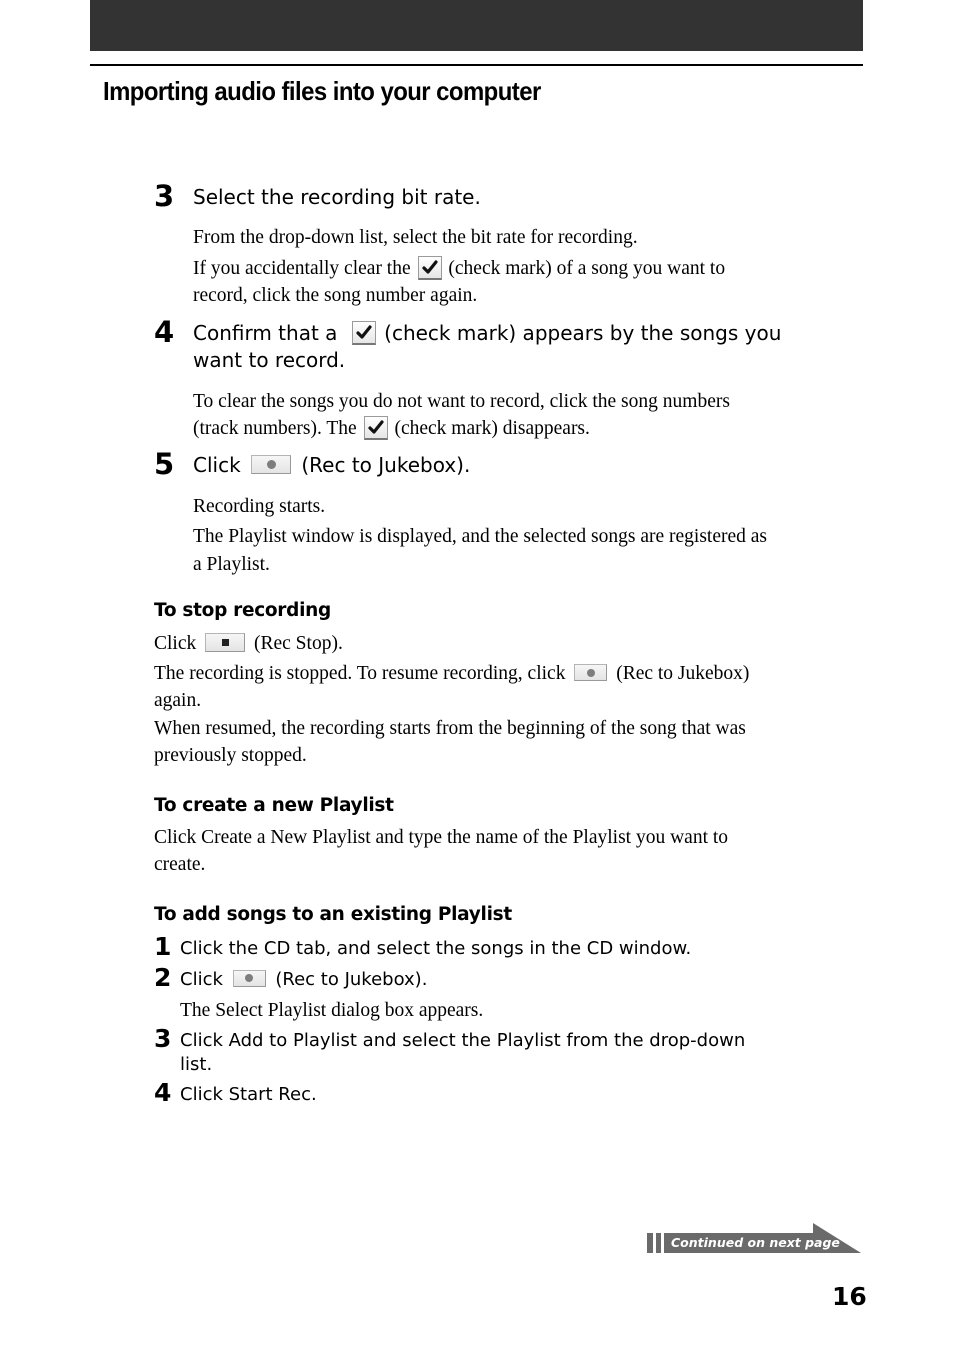  Describe the element at coordinates (178, 700) in the screenshot. I see `paragraph: again.` at that location.